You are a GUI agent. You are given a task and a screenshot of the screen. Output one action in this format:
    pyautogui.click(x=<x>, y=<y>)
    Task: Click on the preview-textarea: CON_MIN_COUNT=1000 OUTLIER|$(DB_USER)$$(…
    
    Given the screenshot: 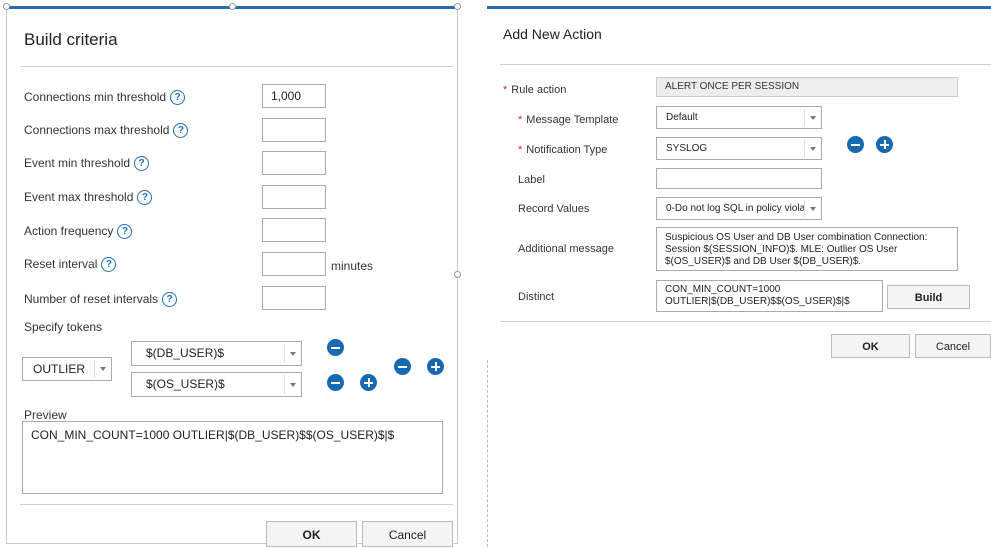 What is the action you would take?
    pyautogui.click(x=232, y=457)
    